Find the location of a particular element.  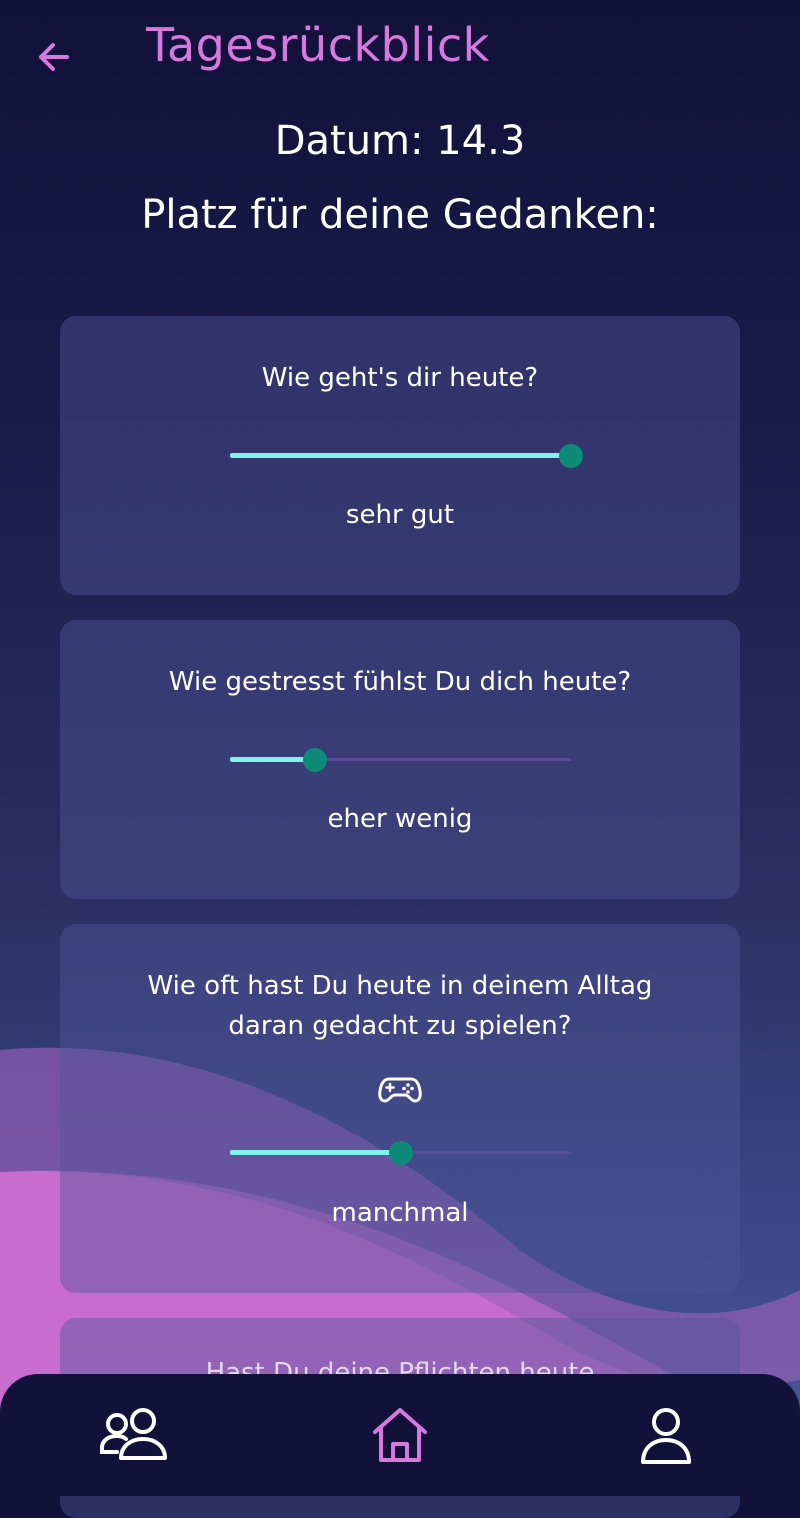

gamepad-icon is located at coordinates (400, 1090).